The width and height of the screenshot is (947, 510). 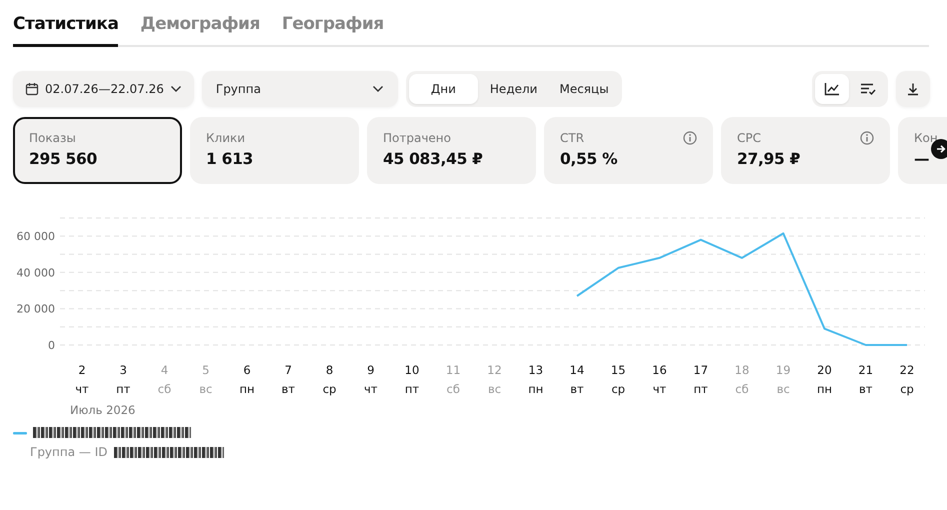 What do you see at coordinates (433, 159) in the screenshot?
I see `metric-value: 45 083,45 ₽` at bounding box center [433, 159].